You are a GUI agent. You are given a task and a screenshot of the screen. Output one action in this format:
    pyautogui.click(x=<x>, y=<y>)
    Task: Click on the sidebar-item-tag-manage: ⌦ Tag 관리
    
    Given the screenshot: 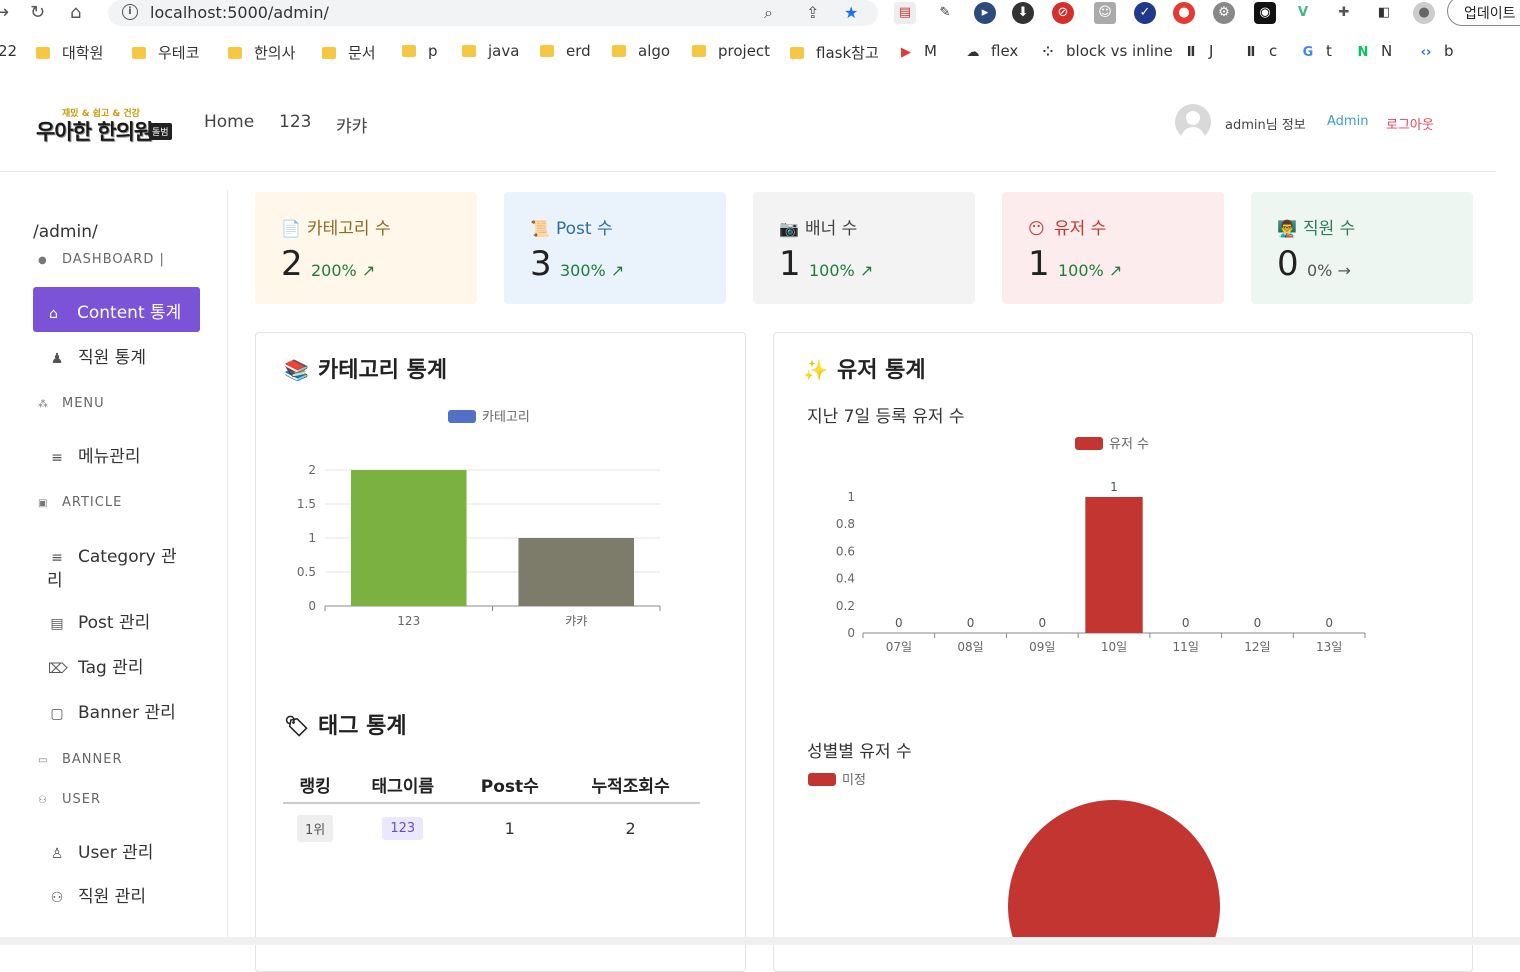 What is the action you would take?
    pyautogui.click(x=95, y=665)
    